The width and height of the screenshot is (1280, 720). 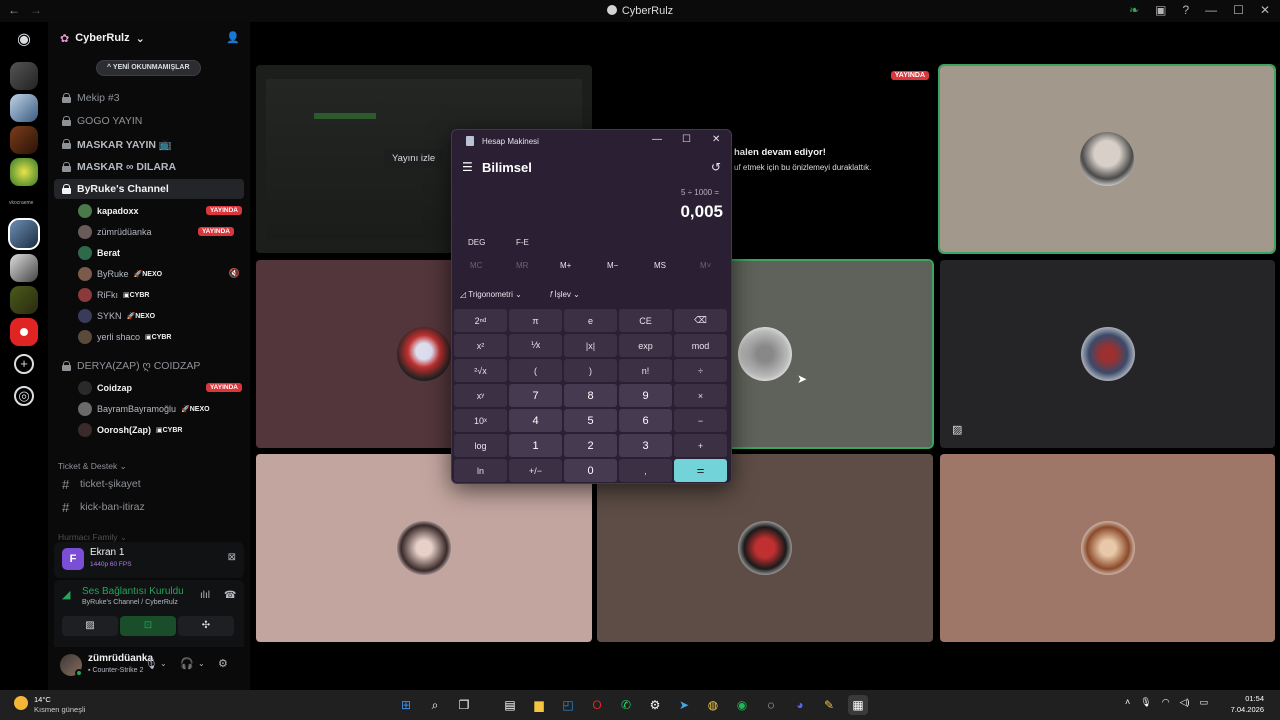 What do you see at coordinates (597, 705) in the screenshot?
I see `opera-icon: O` at bounding box center [597, 705].